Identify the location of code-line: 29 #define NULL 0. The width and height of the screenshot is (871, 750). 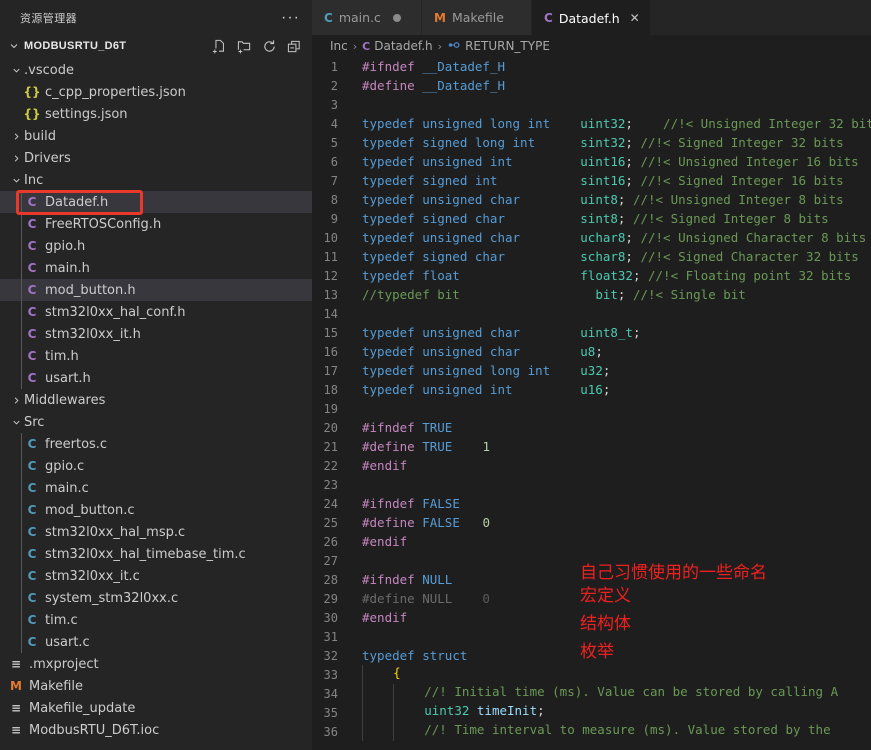
(591, 598).